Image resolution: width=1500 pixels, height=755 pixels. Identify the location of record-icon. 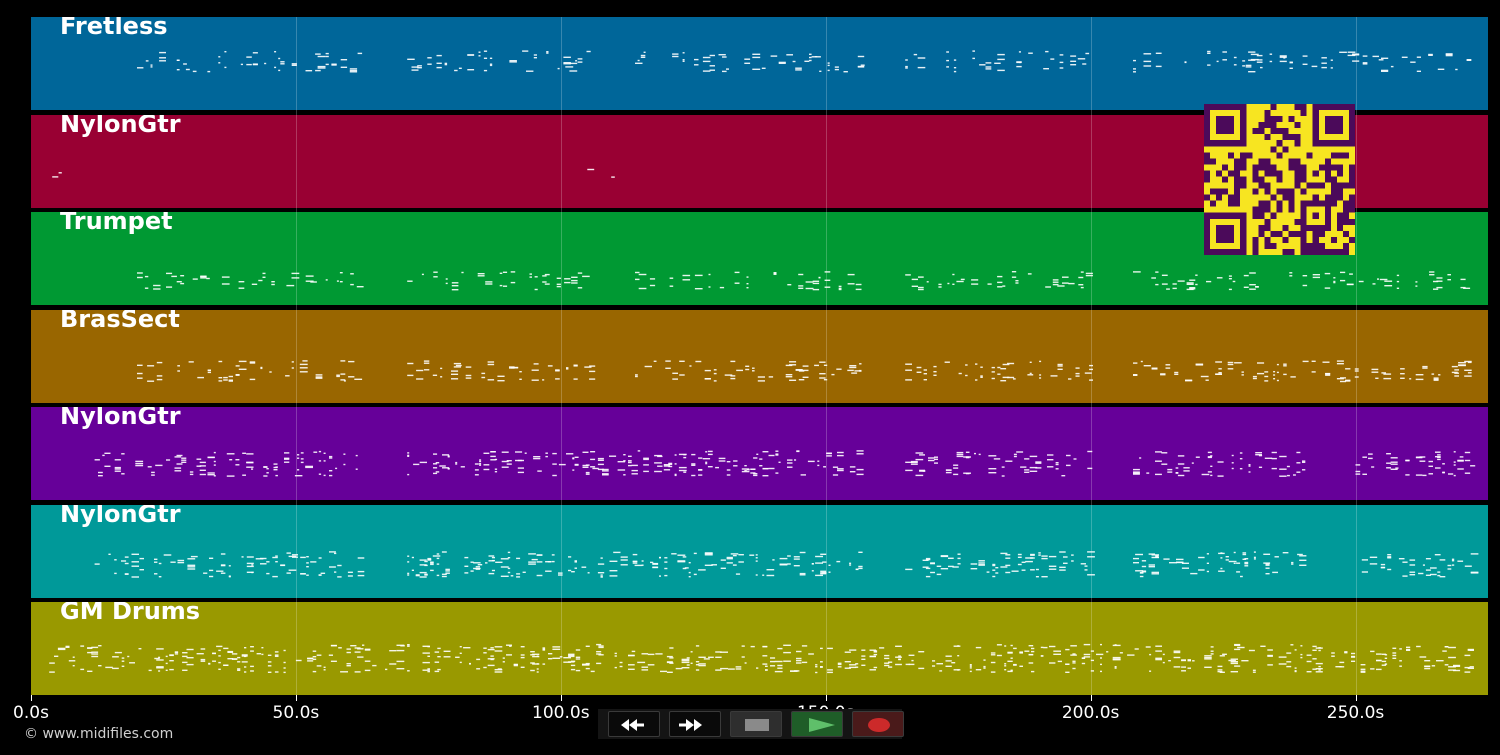
(879, 725).